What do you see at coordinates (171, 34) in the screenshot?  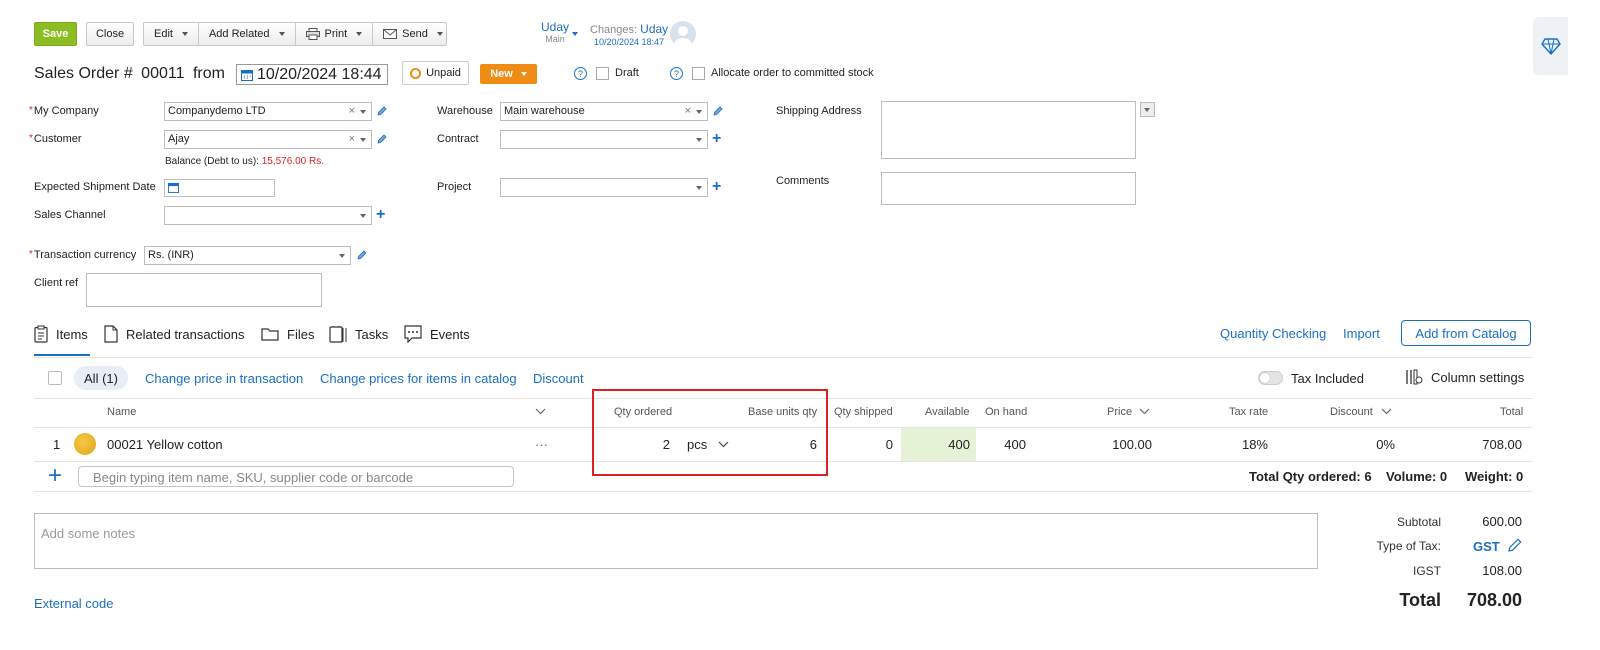 I see `edit-menu-button: Edit` at bounding box center [171, 34].